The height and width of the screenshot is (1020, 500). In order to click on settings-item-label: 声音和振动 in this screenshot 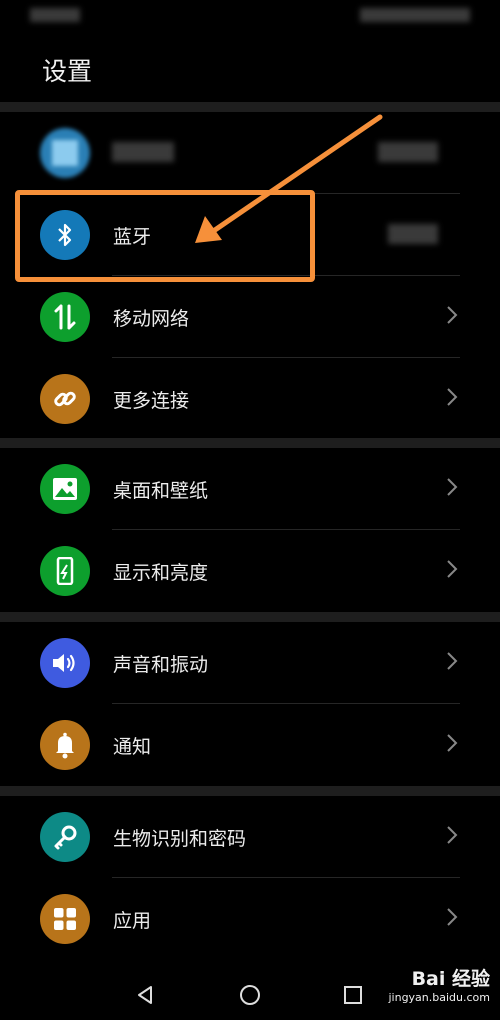, I will do `click(161, 665)`.